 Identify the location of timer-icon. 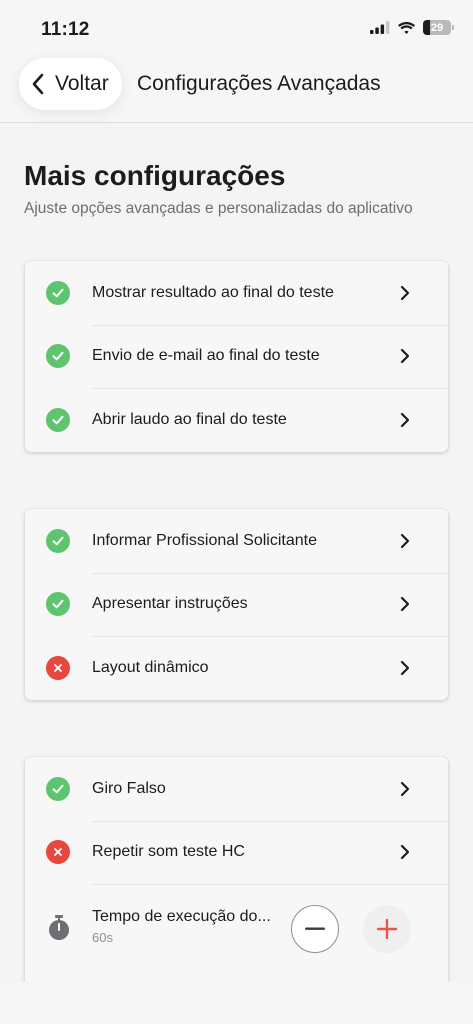
(59, 927).